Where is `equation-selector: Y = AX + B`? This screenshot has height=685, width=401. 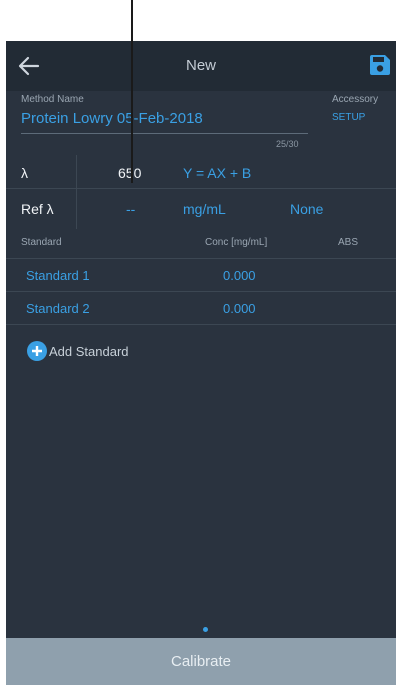
equation-selector: Y = AX + B is located at coordinates (217, 173).